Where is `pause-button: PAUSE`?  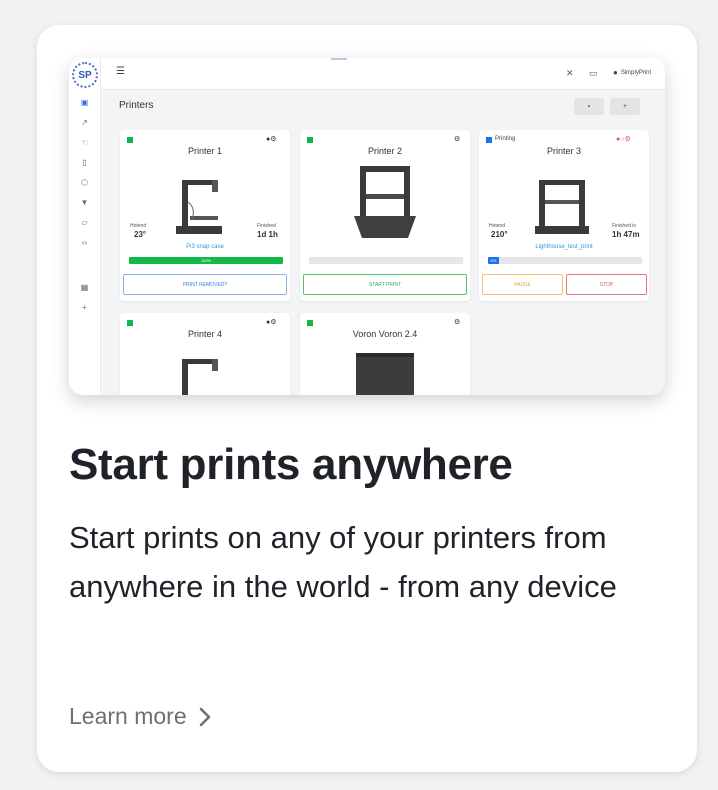 pause-button: PAUSE is located at coordinates (522, 284).